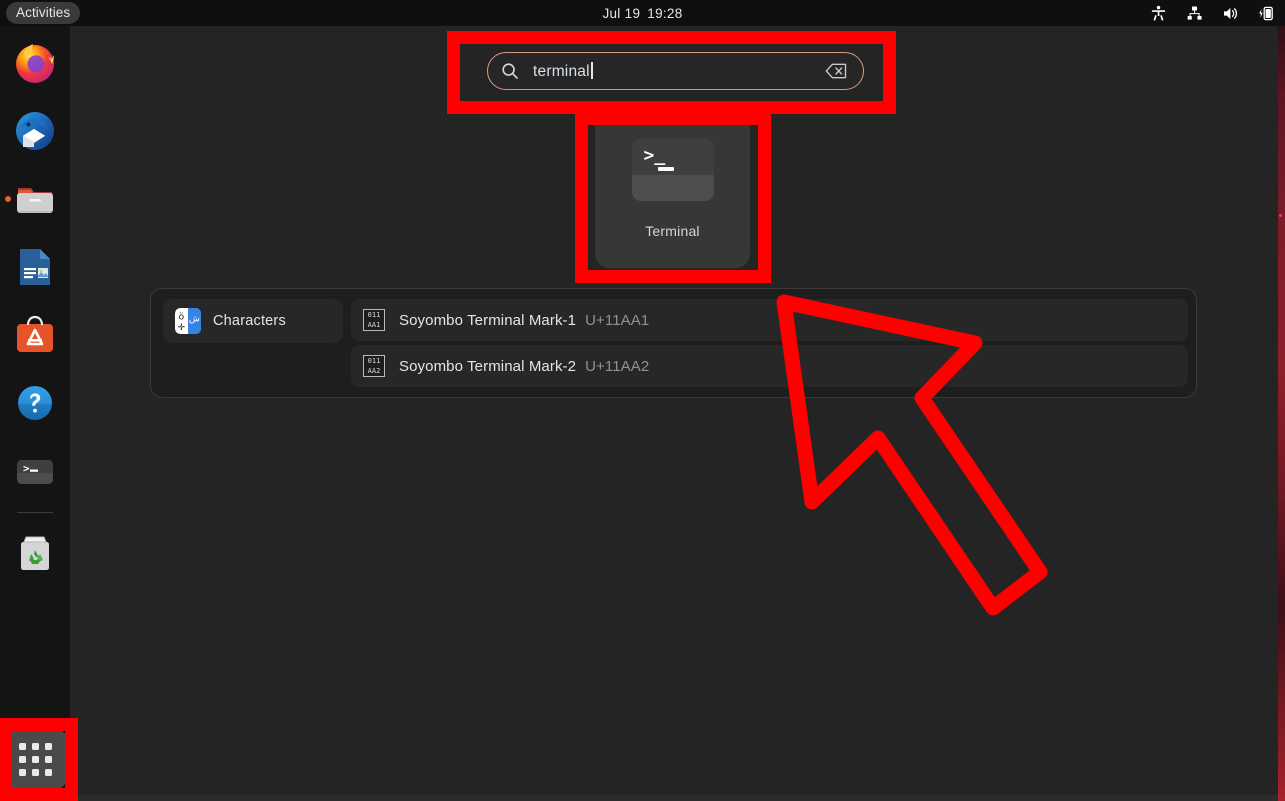  What do you see at coordinates (249, 321) in the screenshot?
I see `provider-label: Characters` at bounding box center [249, 321].